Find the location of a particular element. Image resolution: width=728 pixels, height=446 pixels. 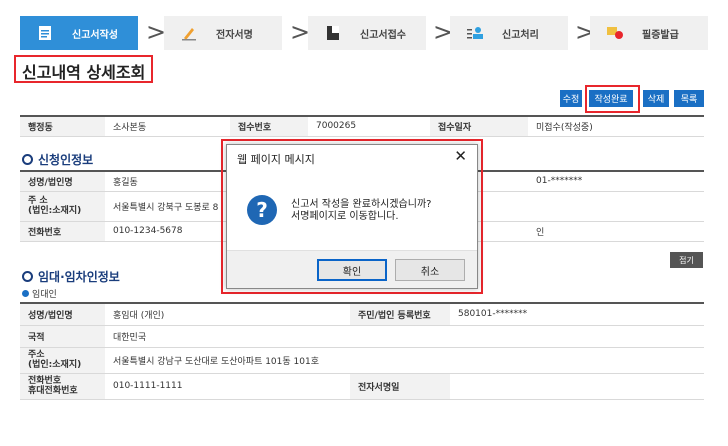

dialog-footer: 확인 취소 is located at coordinates (352, 269).